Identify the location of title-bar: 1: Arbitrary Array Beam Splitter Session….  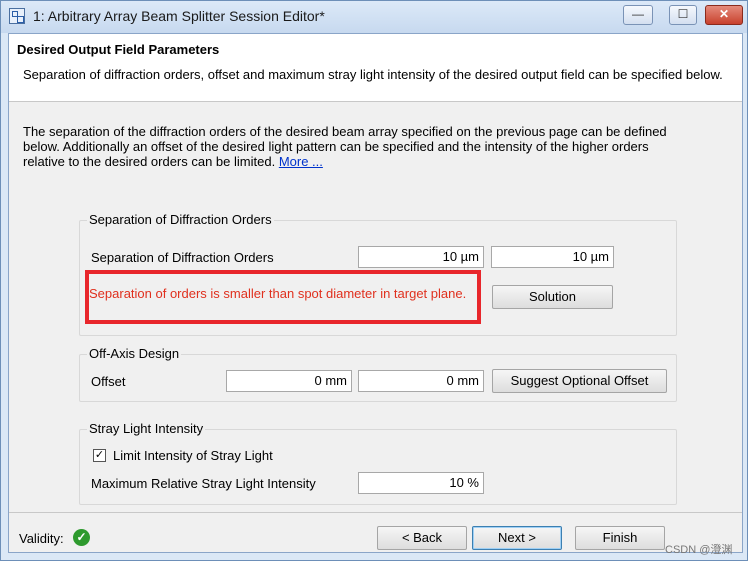
(374, 17).